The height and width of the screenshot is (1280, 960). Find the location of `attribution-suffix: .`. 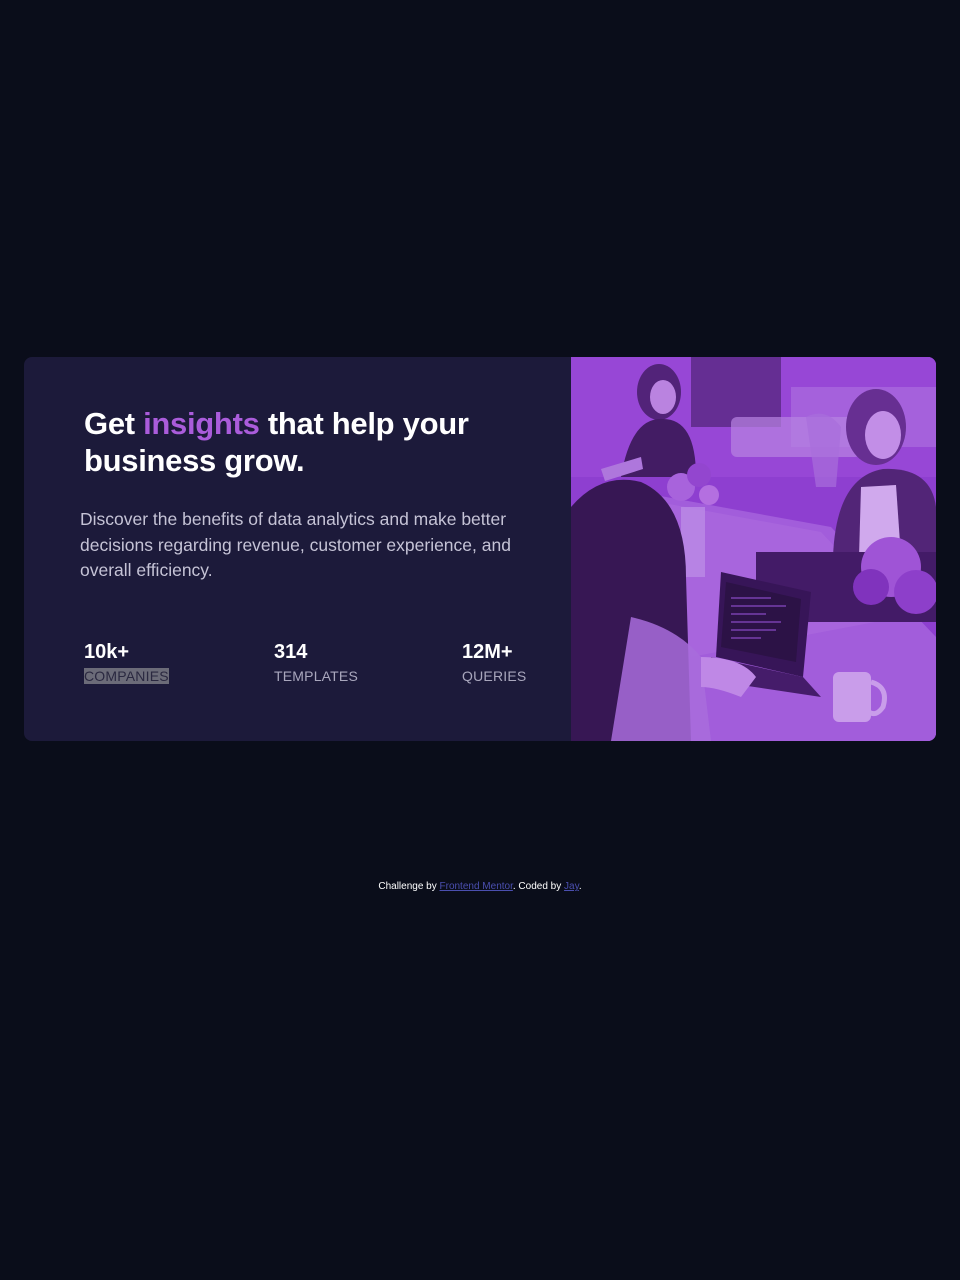

attribution-suffix: . is located at coordinates (580, 886).